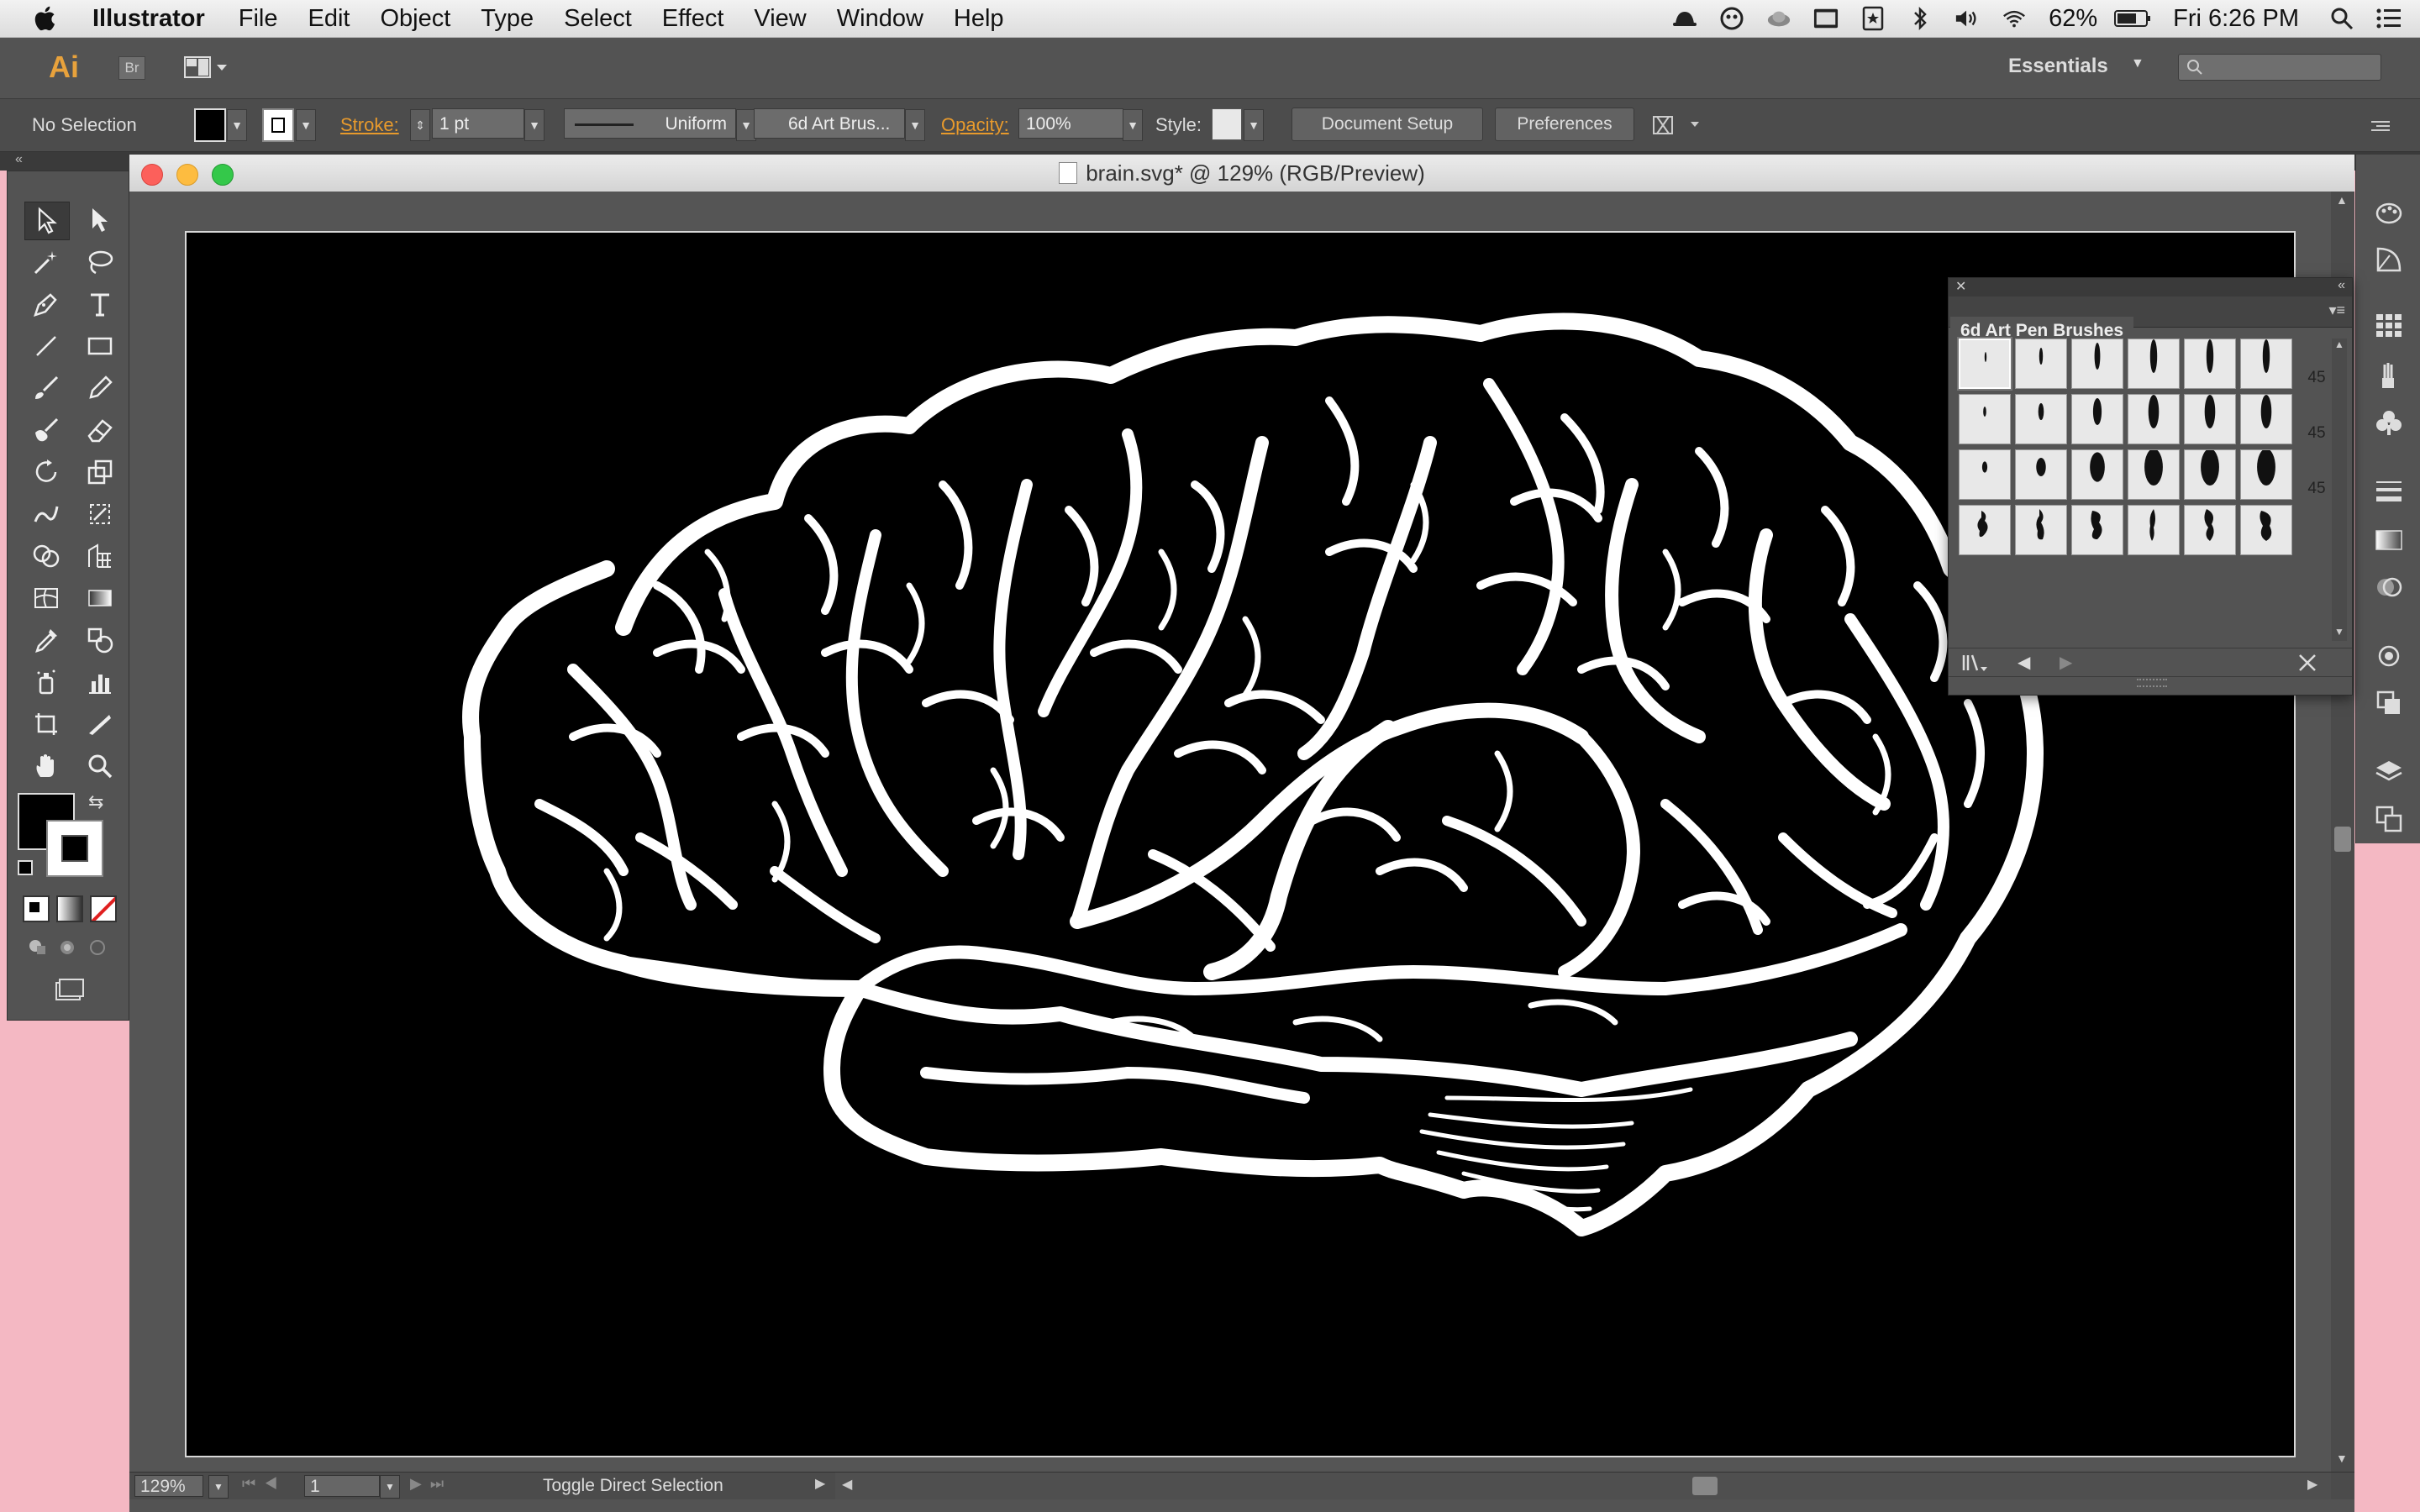 The image size is (2420, 1512). I want to click on draw-behind-icon, so click(68, 949).